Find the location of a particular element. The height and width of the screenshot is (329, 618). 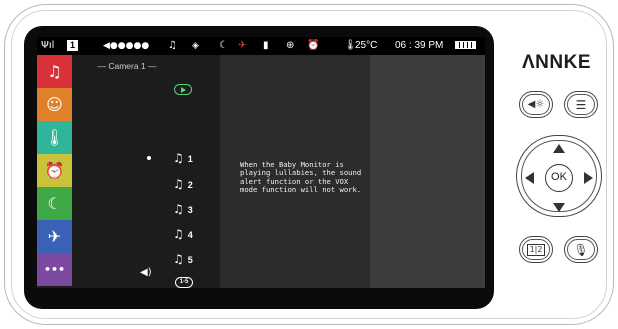

brand-logo: ΛNNKE is located at coordinates (557, 62).